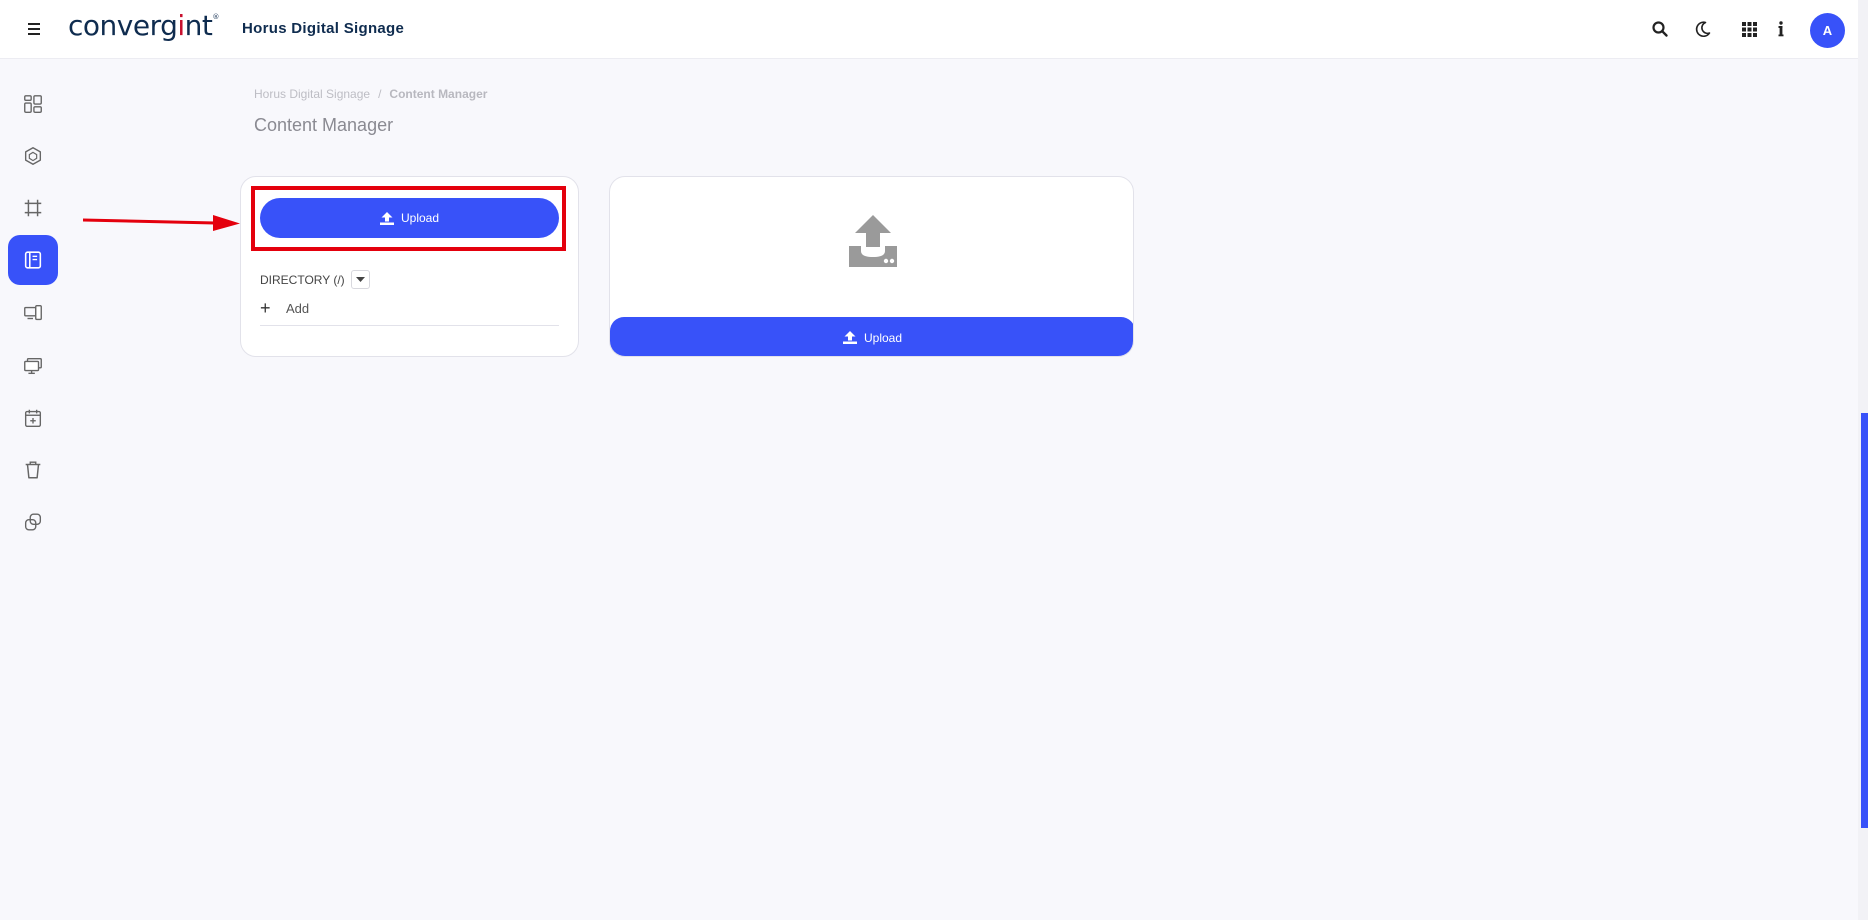  I want to click on user-avatar: A, so click(1827, 30).